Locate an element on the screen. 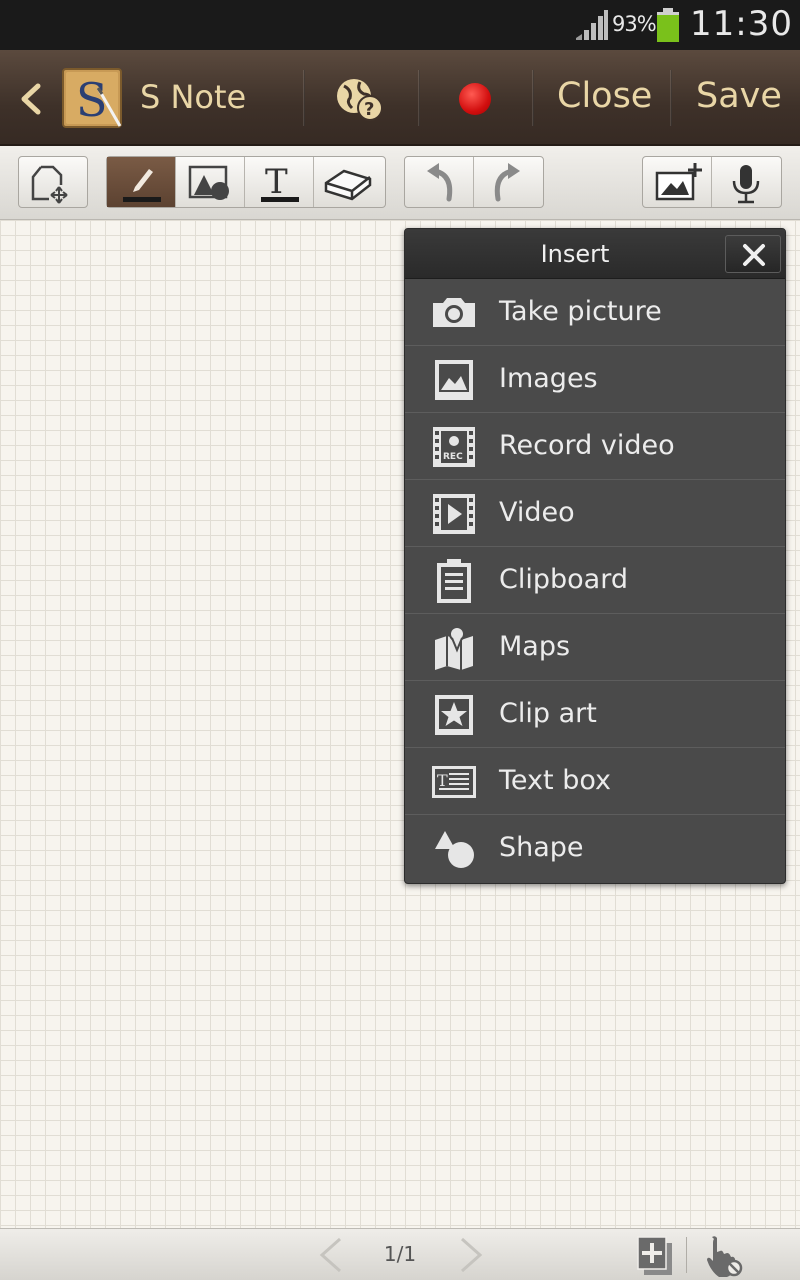 The image size is (800, 1280). insert-image-button is located at coordinates (677, 182).